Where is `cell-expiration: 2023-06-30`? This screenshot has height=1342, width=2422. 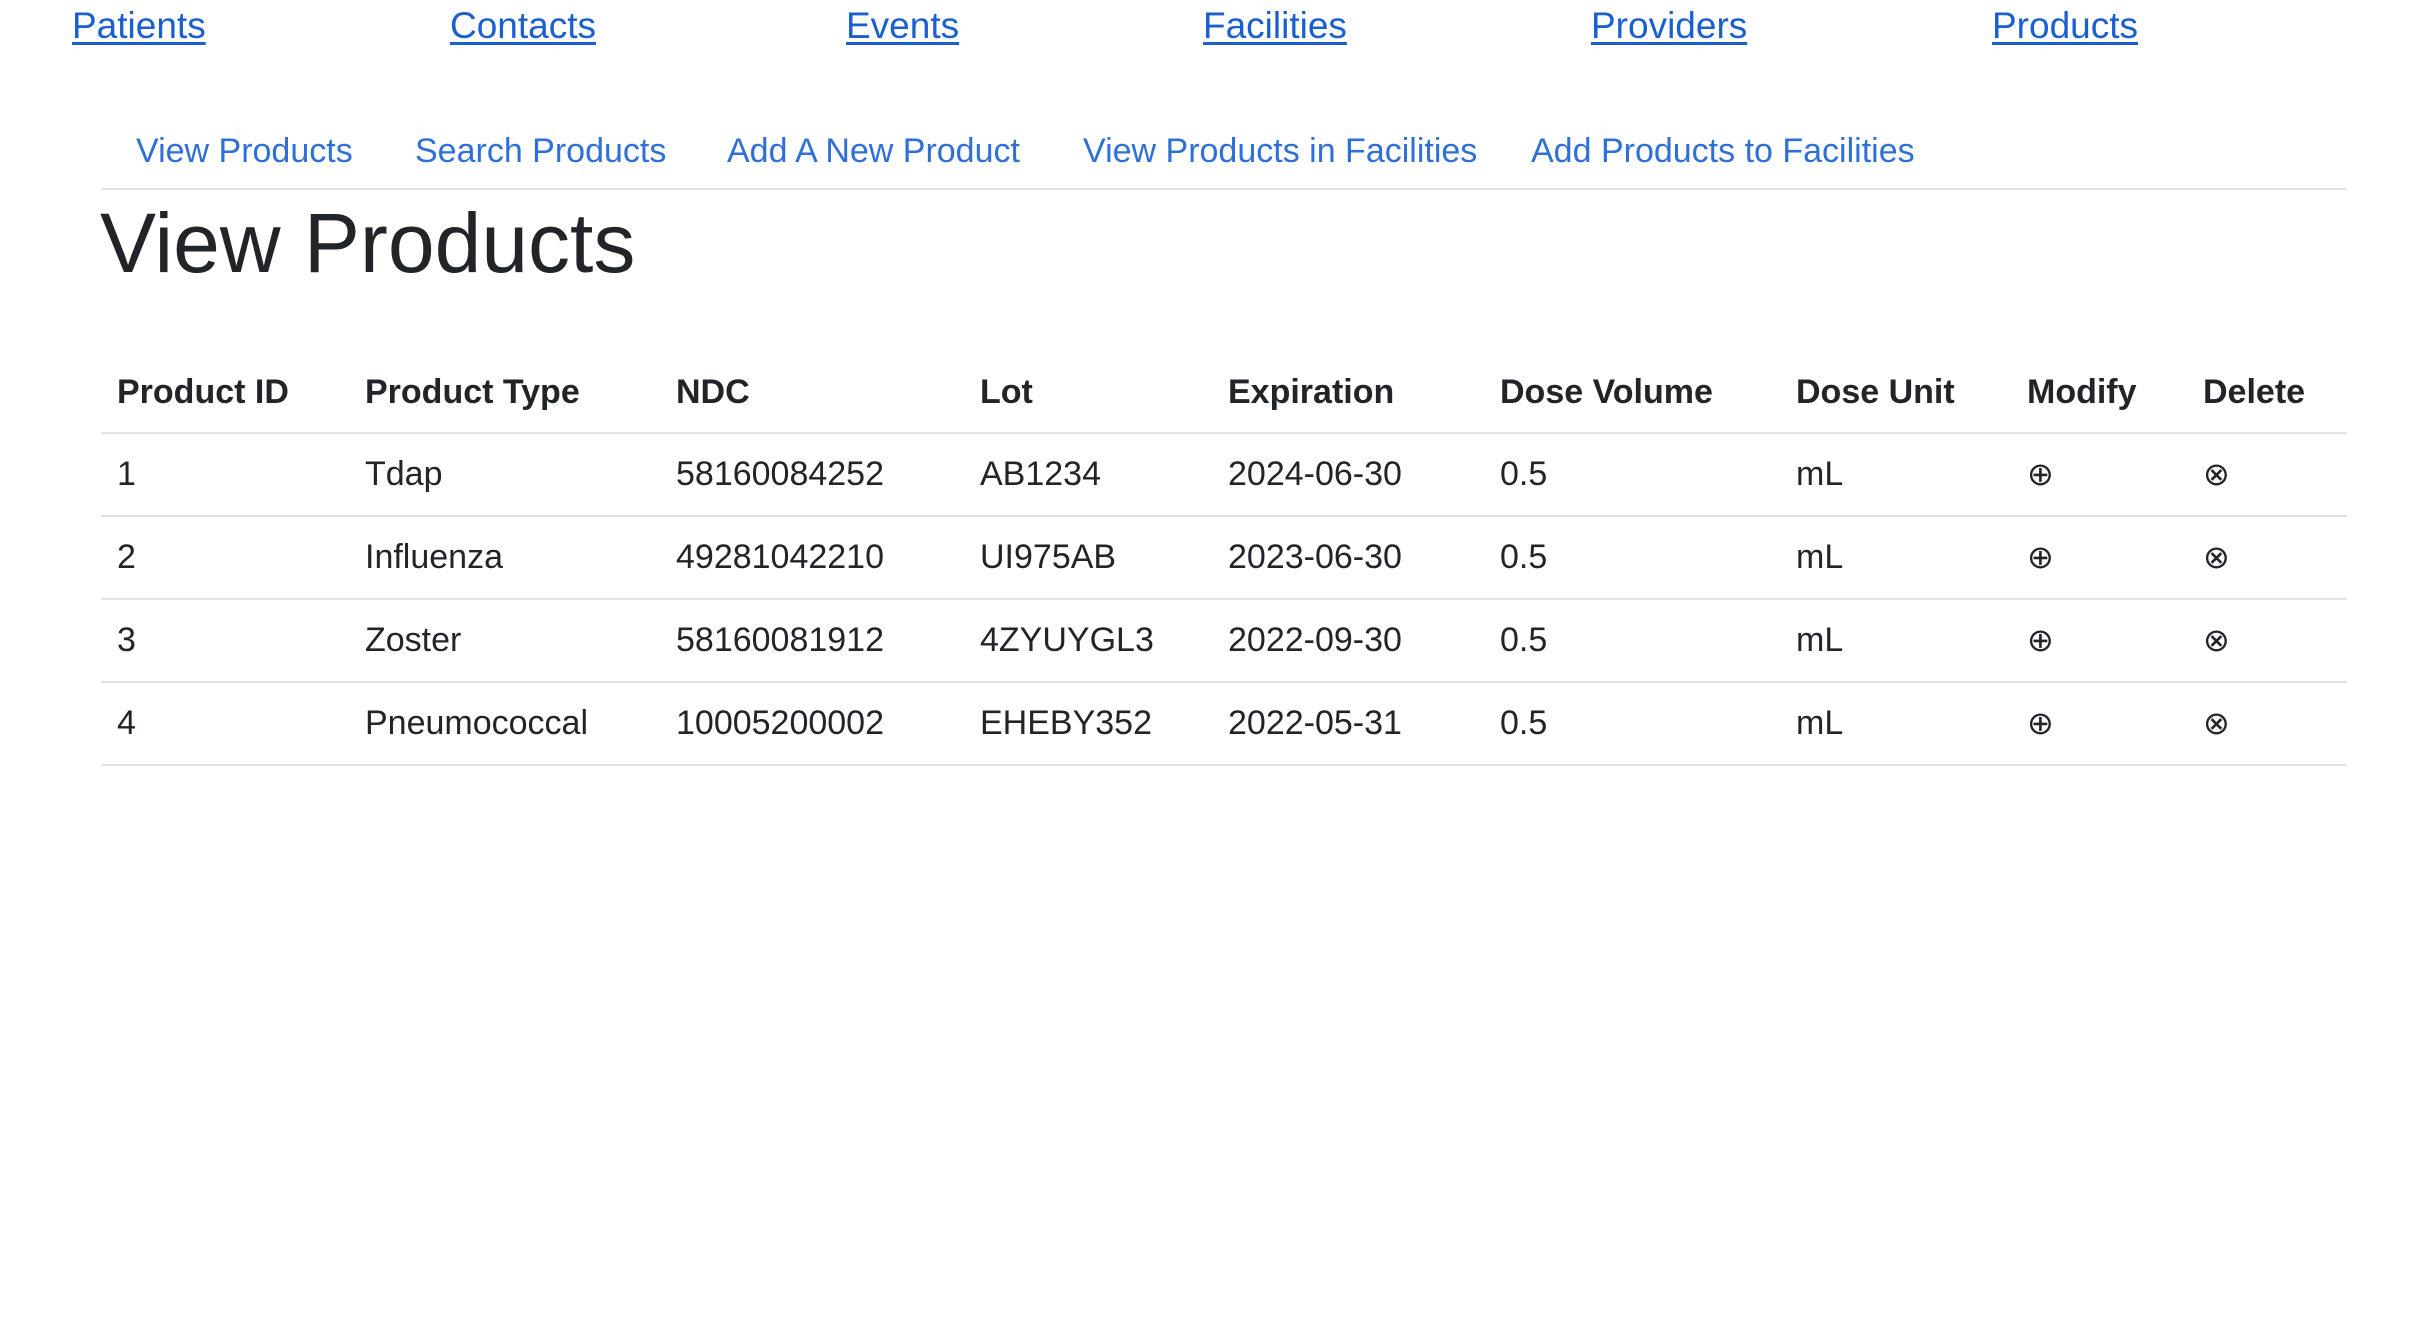 cell-expiration: 2023-06-30 is located at coordinates (1348, 558).